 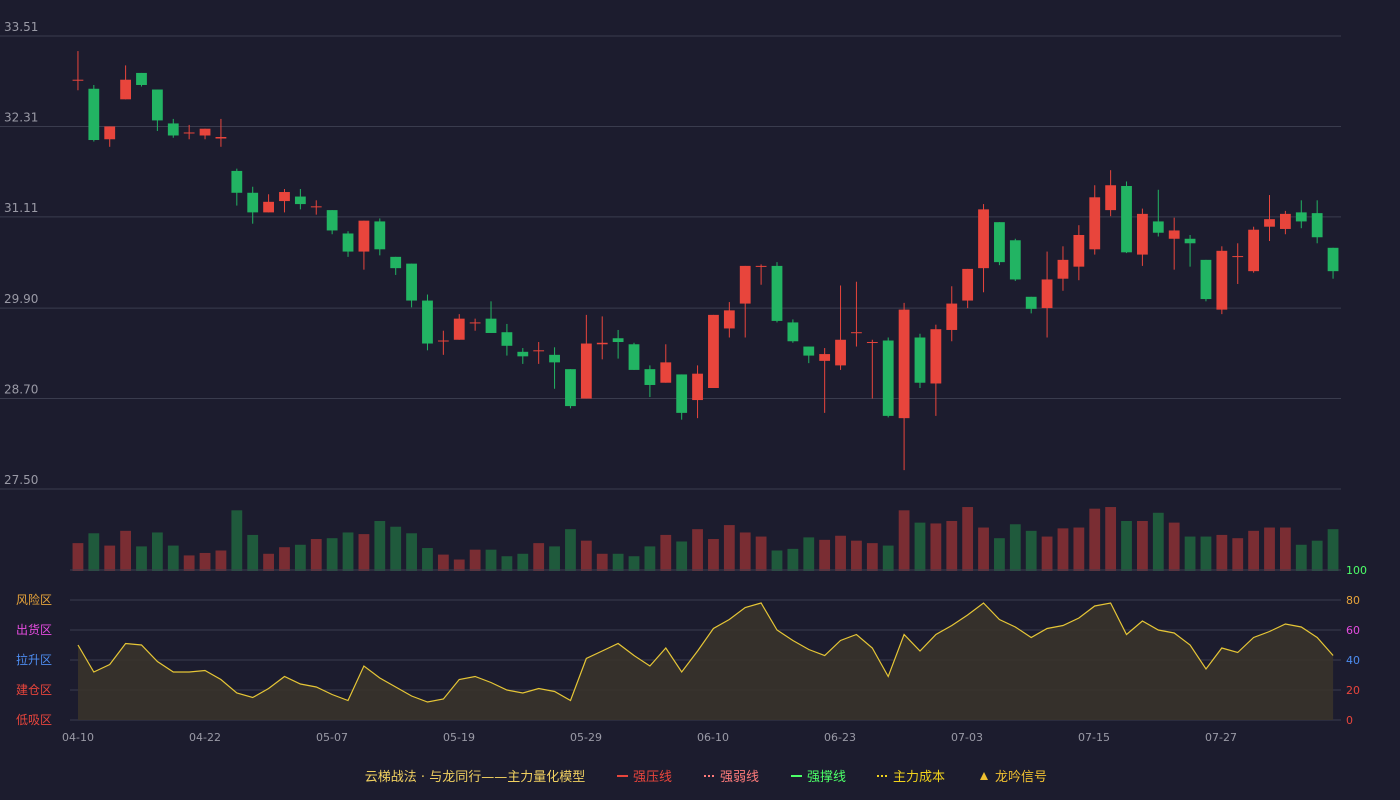 What do you see at coordinates (34, 690) in the screenshot?
I see `zone-label: 建仓区` at bounding box center [34, 690].